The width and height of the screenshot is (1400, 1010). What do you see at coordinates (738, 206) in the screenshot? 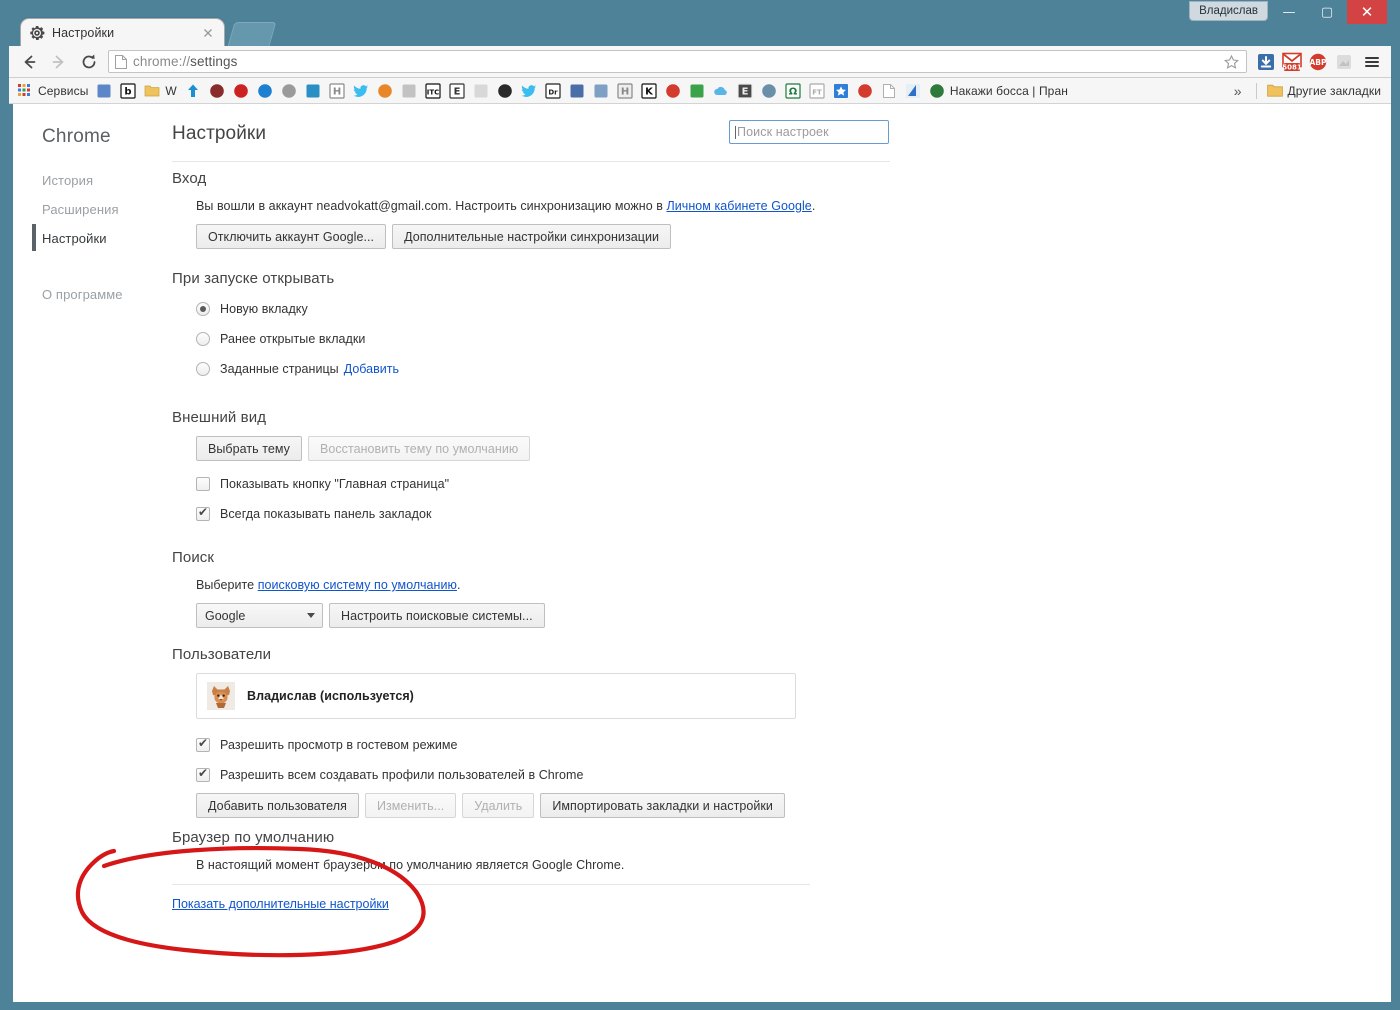
I see `google-dashboard-link: Личном кабинете Google` at bounding box center [738, 206].